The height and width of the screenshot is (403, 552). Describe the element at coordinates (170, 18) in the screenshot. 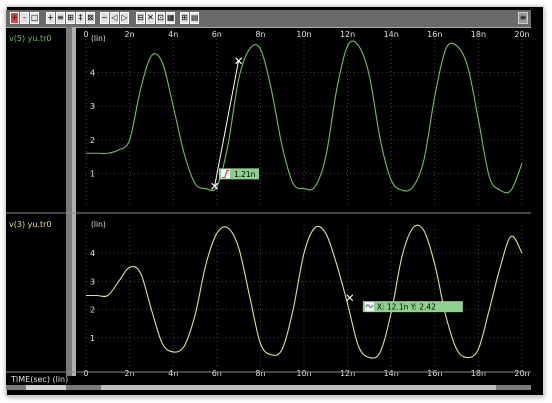

I see `table-icon: ▦` at that location.